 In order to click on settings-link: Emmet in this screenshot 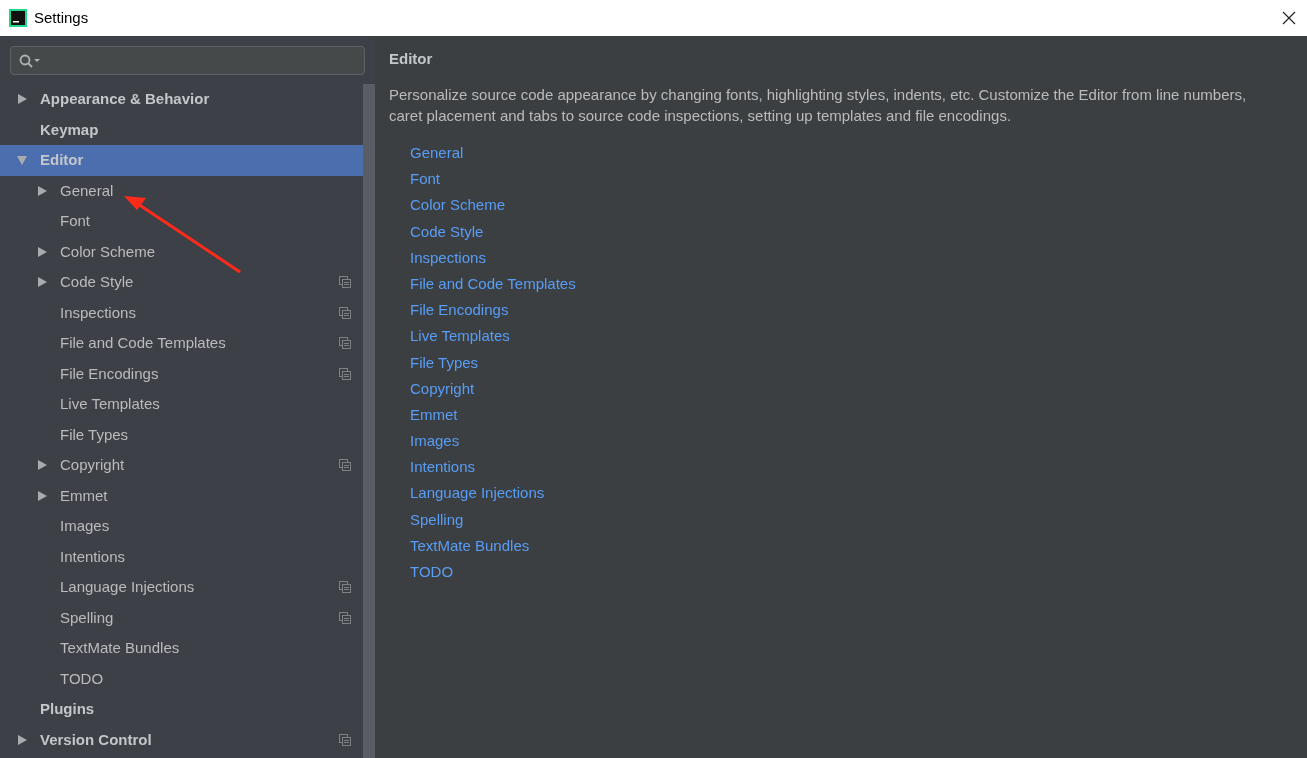, I will do `click(434, 415)`.